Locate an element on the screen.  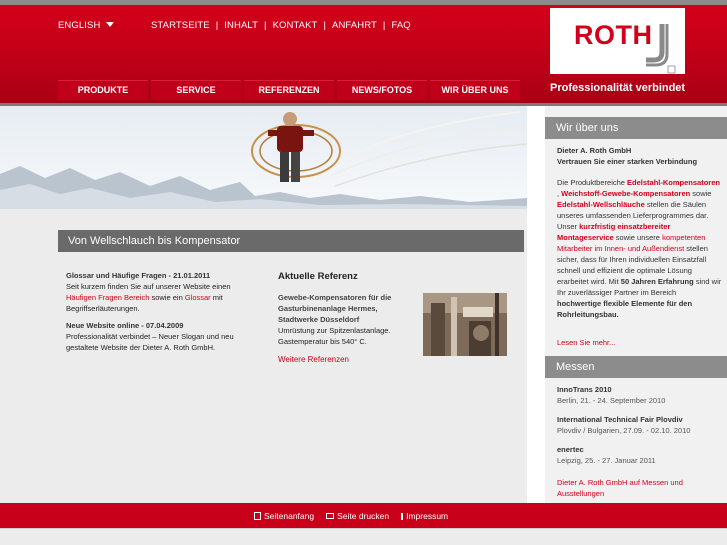
content-title: Von Wellschlauch bis Kompensator is located at coordinates (291, 241).